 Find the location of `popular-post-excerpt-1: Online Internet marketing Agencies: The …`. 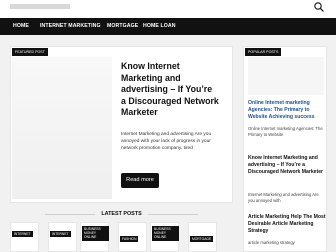

popular-post-excerpt-1: Online Internet marketing Agencies: The … is located at coordinates (285, 131).